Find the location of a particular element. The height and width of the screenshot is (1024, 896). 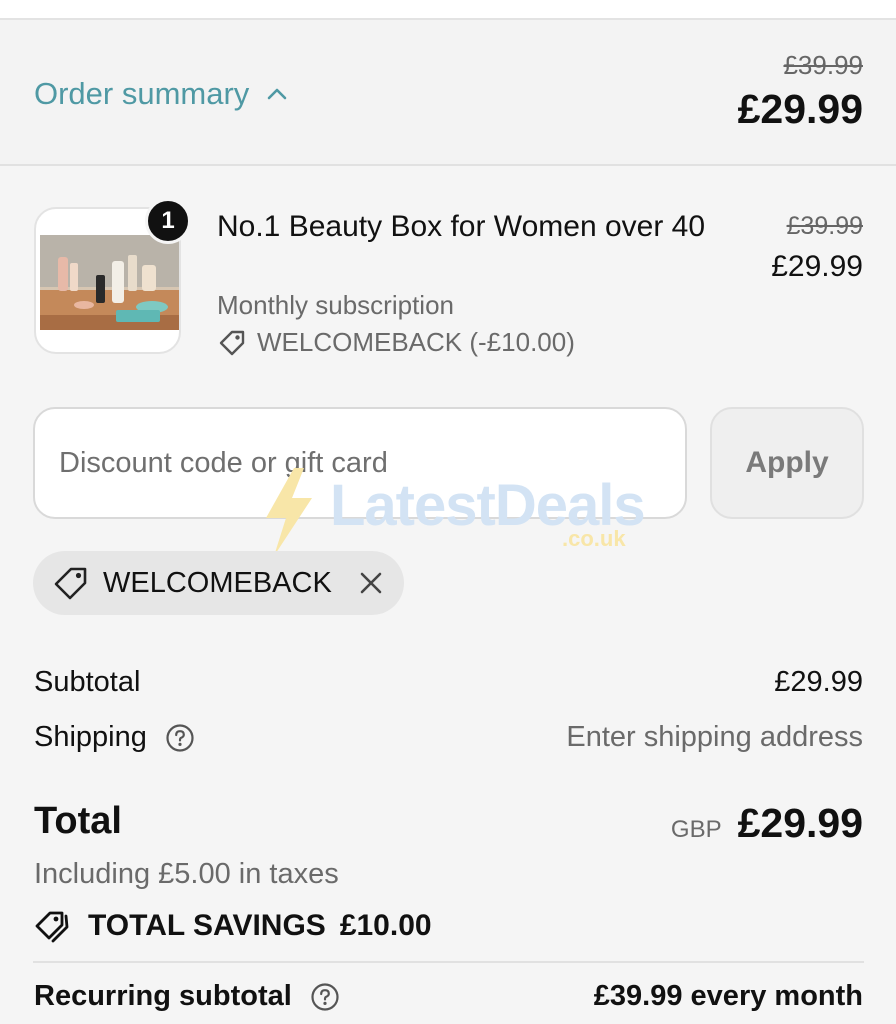

subtotal-label: Subtotal is located at coordinates (87, 682).